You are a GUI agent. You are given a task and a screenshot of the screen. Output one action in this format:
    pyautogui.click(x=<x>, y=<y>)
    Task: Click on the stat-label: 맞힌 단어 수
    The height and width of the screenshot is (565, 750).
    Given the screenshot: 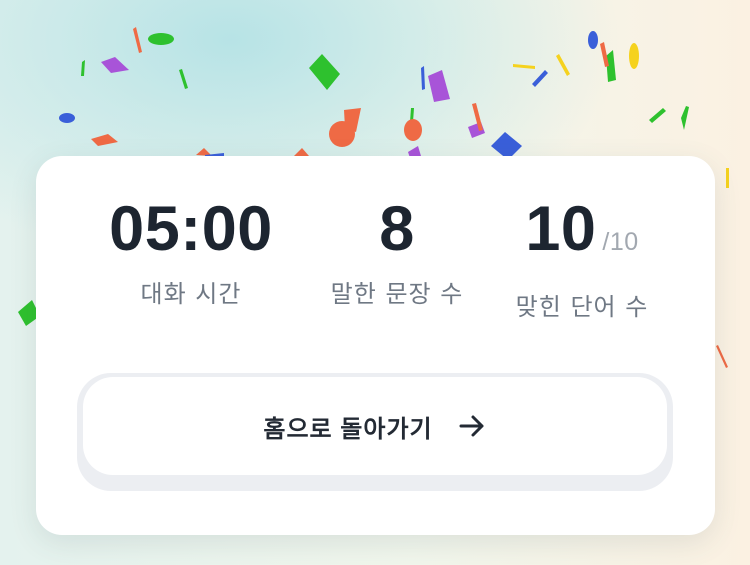 What is the action you would take?
    pyautogui.click(x=582, y=307)
    